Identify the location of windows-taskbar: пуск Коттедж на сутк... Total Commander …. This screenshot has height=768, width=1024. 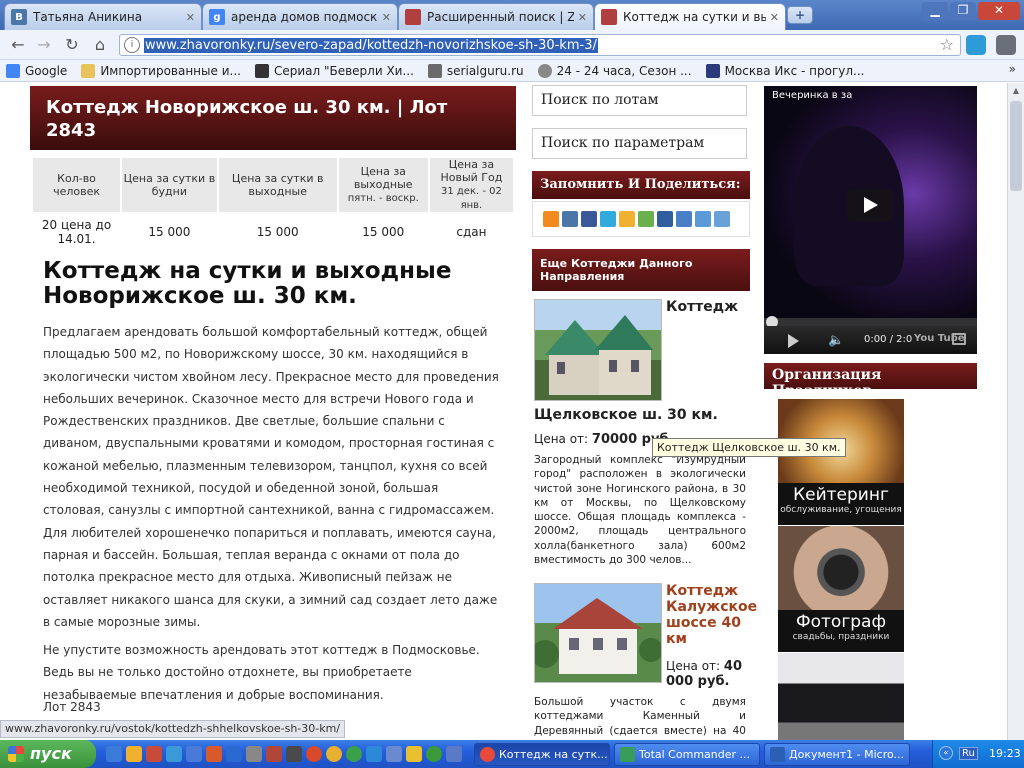
(512, 754).